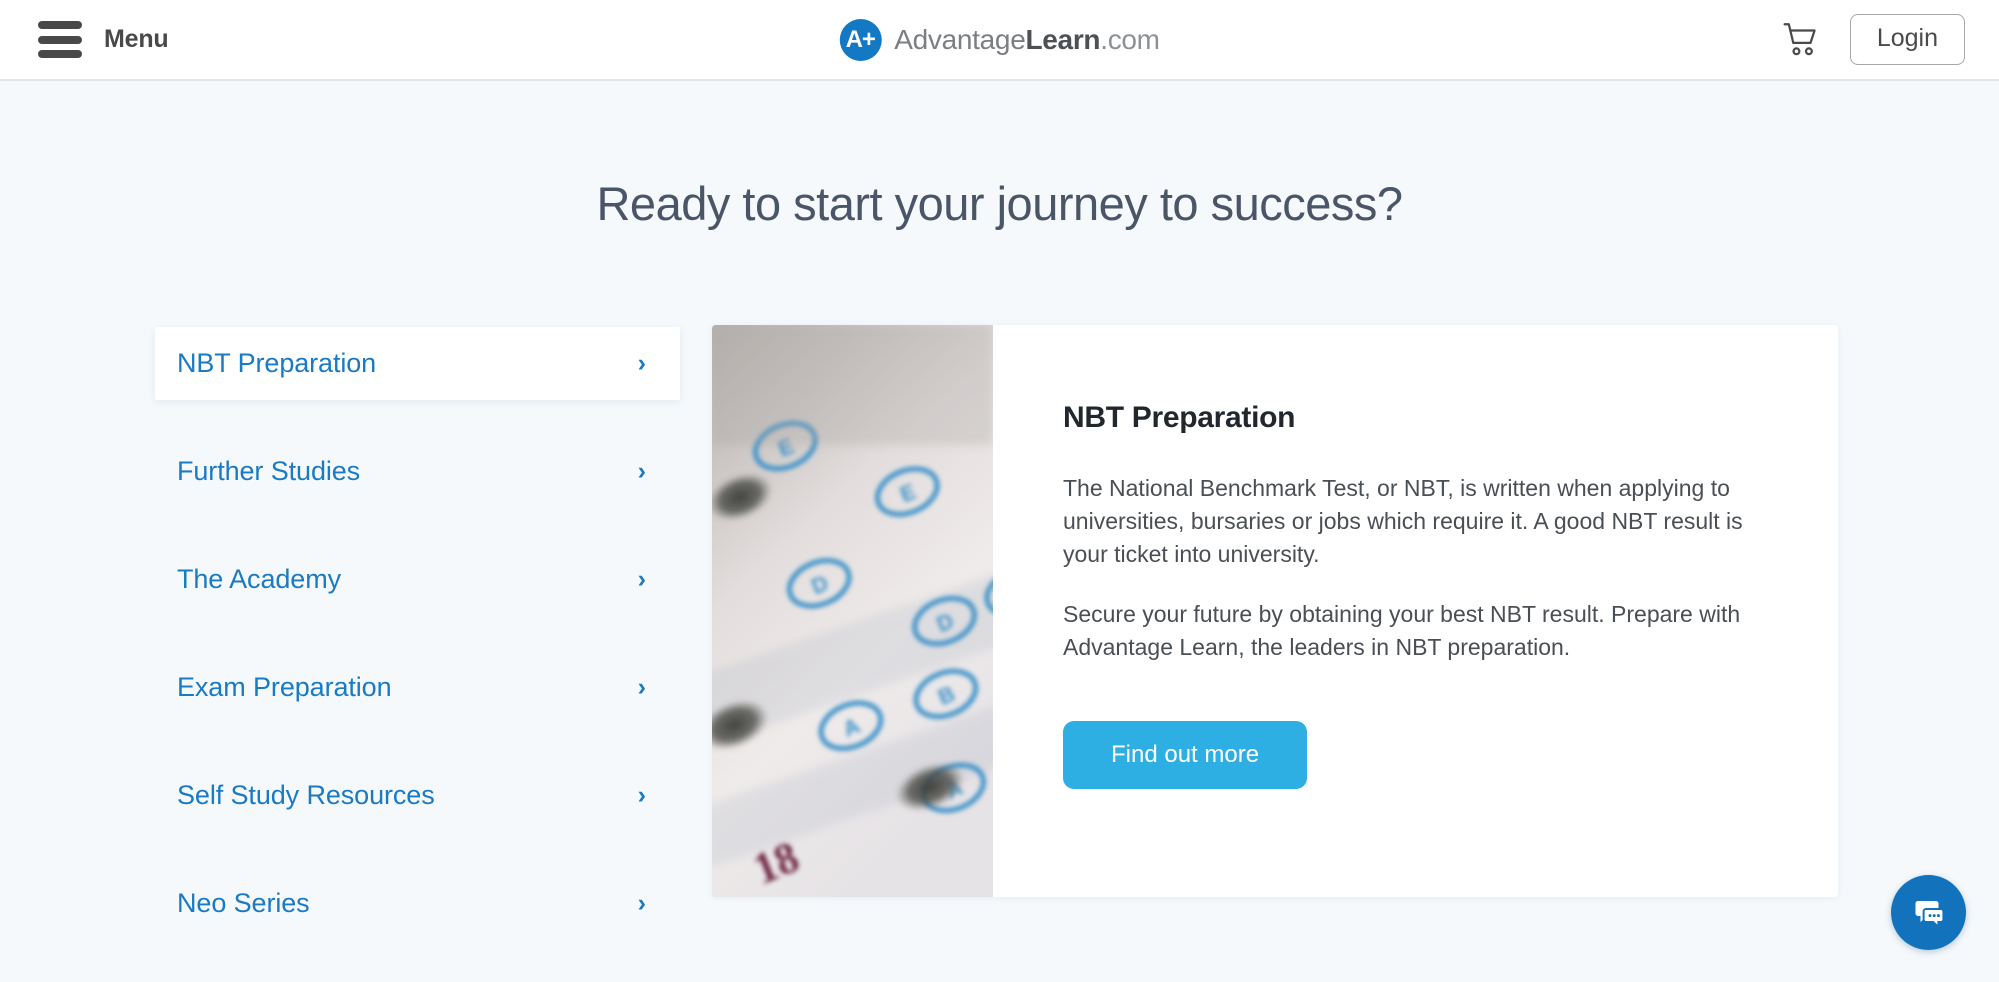 The width and height of the screenshot is (1999, 982). I want to click on login-button: Login, so click(1907, 39).